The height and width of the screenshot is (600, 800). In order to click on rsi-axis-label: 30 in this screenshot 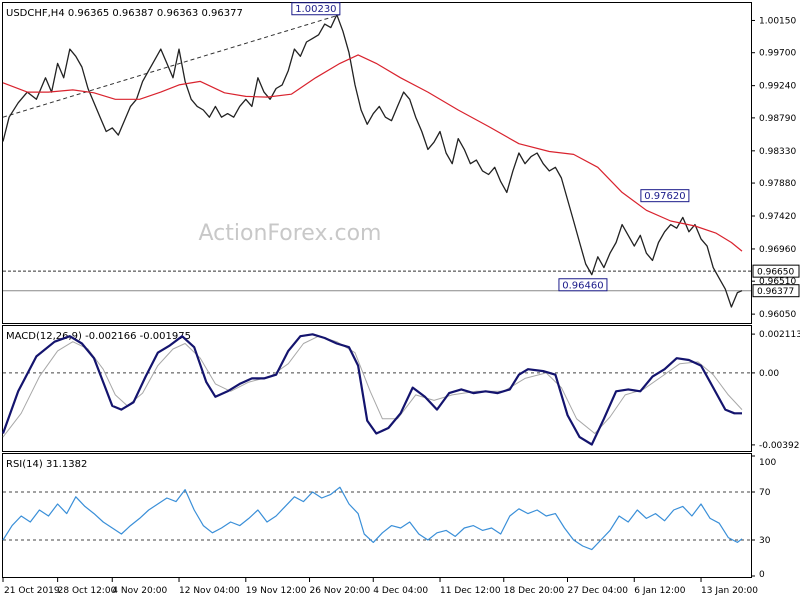, I will do `click(765, 541)`.